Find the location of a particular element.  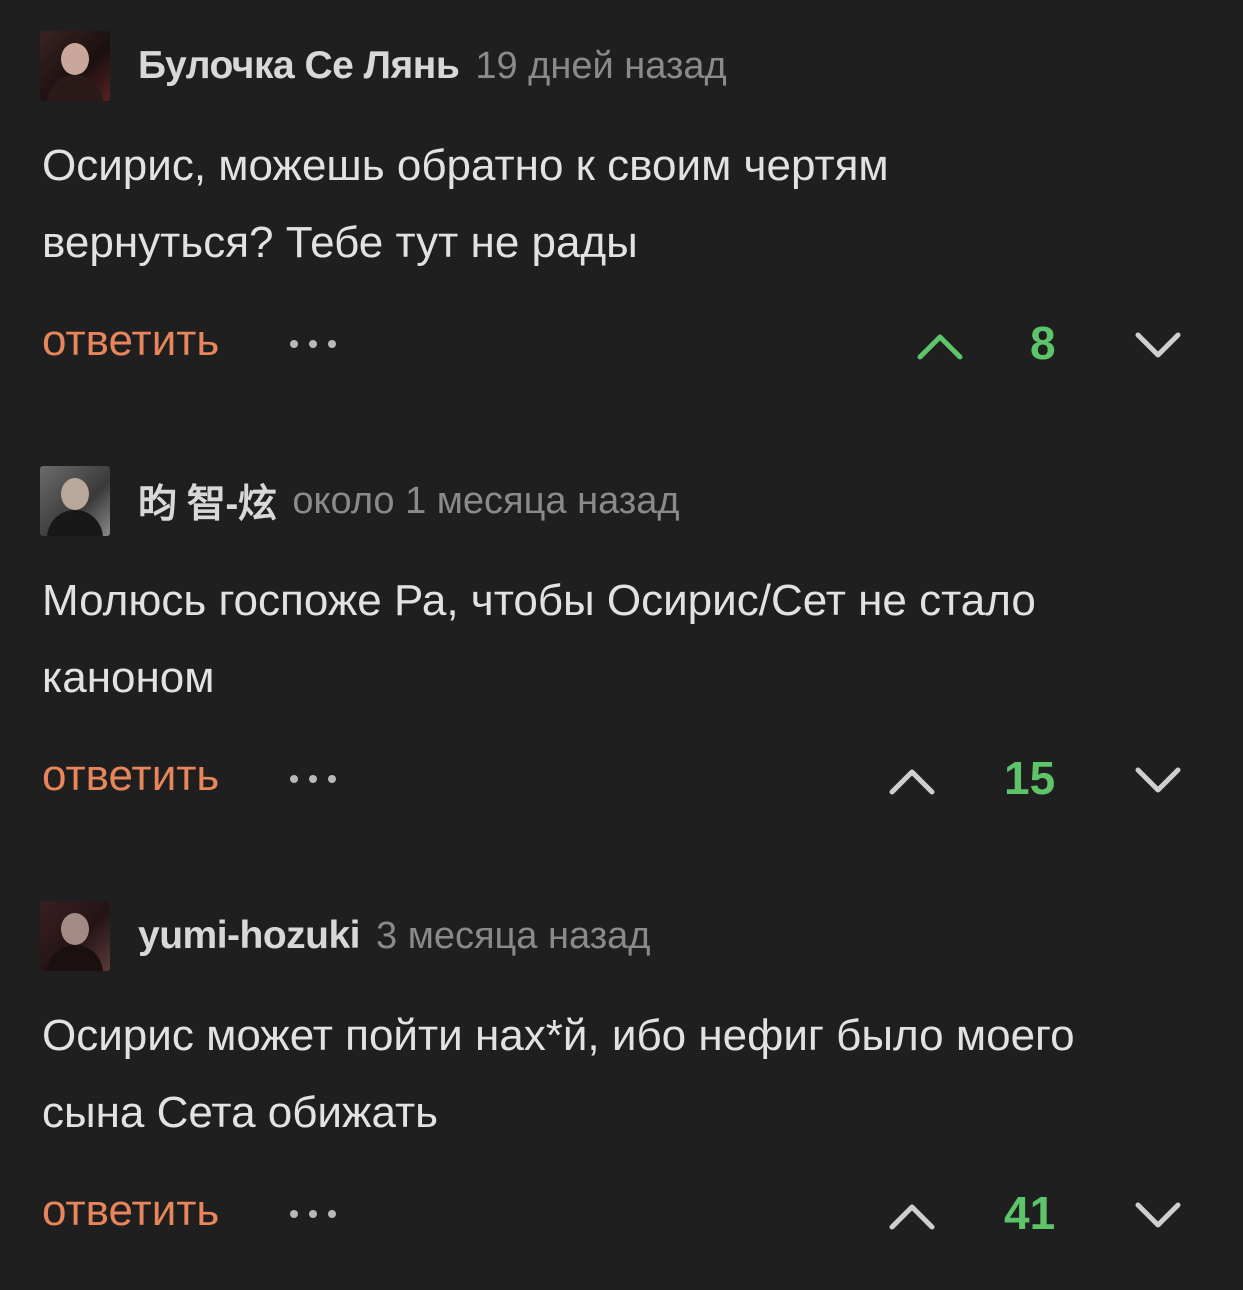

comment-timestamp: 3 месяца назад is located at coordinates (513, 935).